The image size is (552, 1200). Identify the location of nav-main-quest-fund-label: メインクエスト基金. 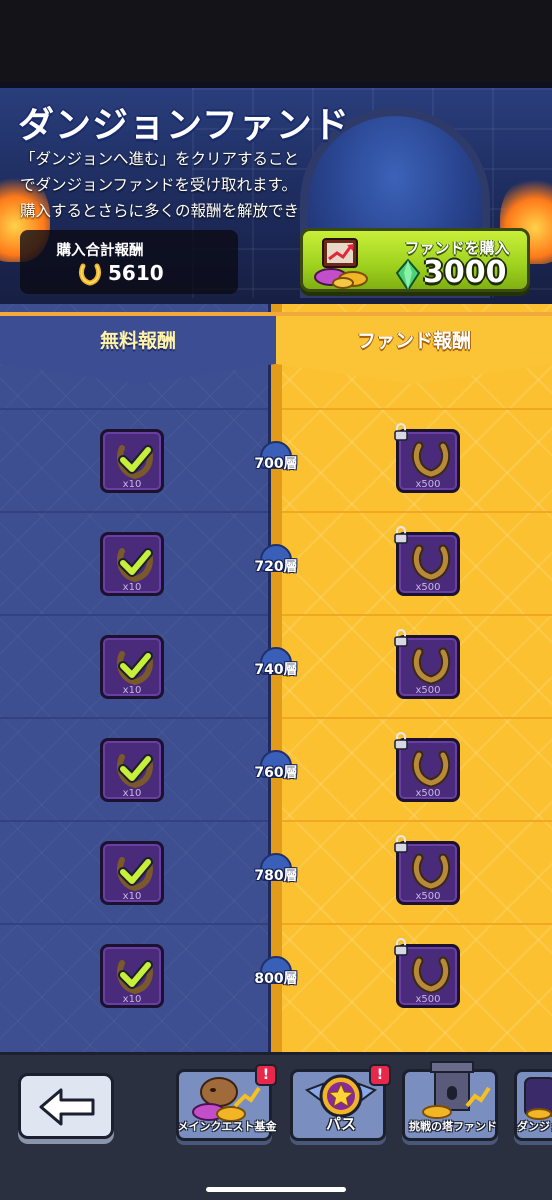
(227, 1126).